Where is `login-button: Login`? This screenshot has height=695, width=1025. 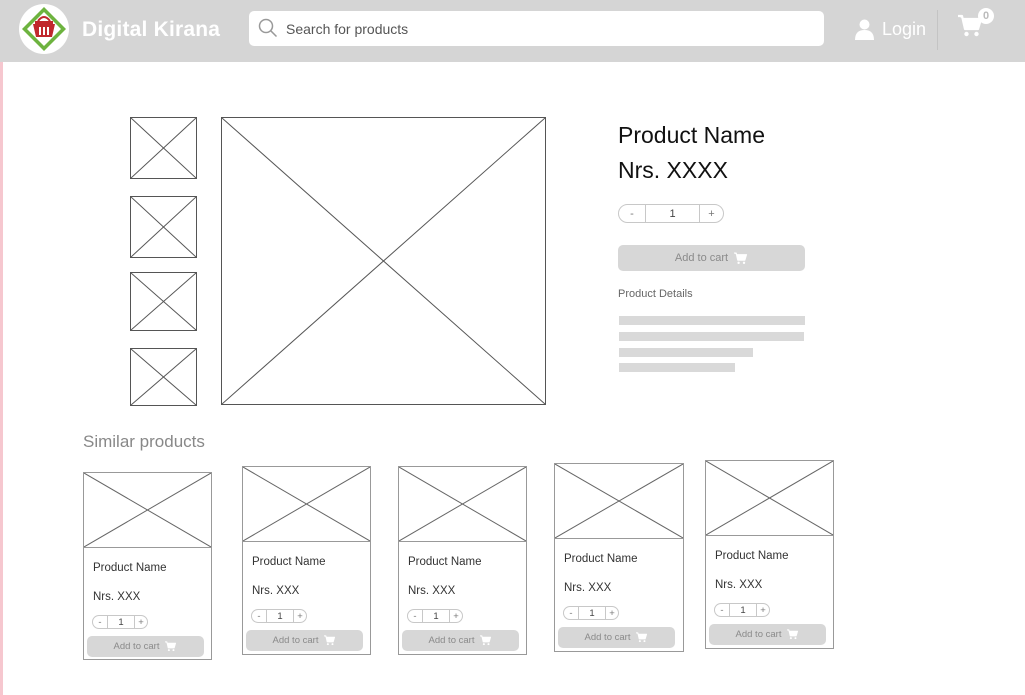
login-button: Login is located at coordinates (890, 29).